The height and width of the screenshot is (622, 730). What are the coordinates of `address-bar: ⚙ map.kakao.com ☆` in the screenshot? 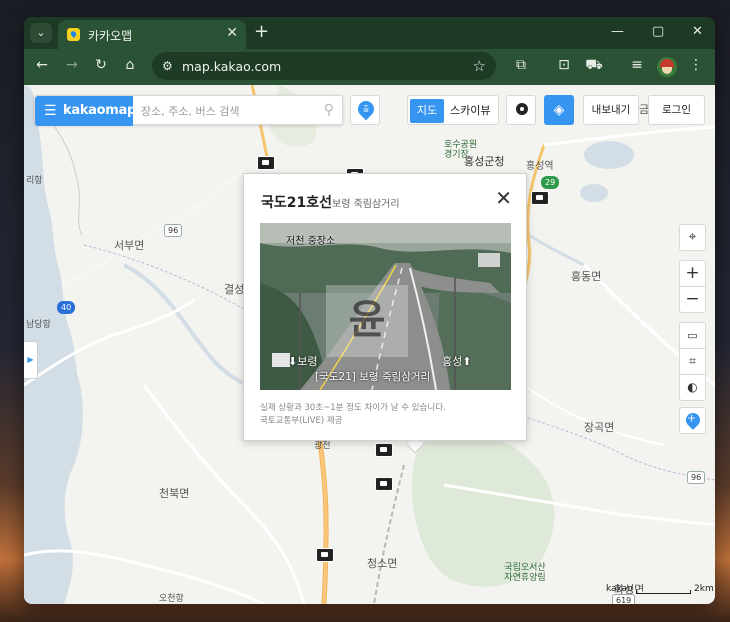 It's located at (324, 66).